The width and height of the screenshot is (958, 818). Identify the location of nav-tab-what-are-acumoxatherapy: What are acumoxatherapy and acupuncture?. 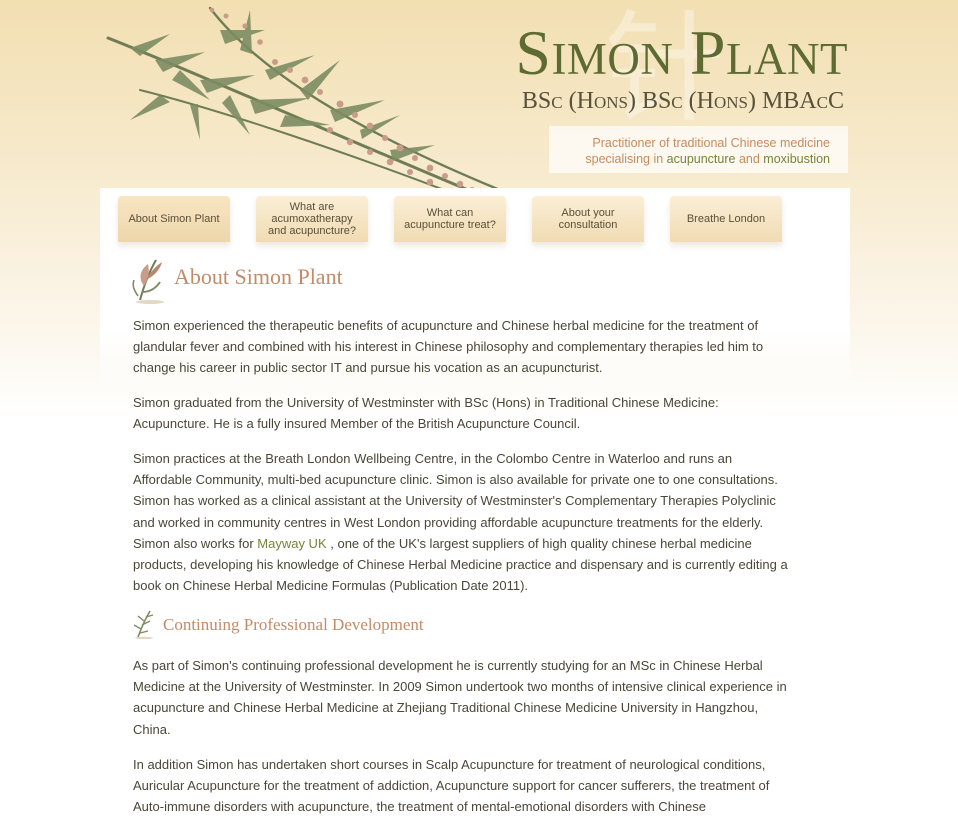
(312, 219).